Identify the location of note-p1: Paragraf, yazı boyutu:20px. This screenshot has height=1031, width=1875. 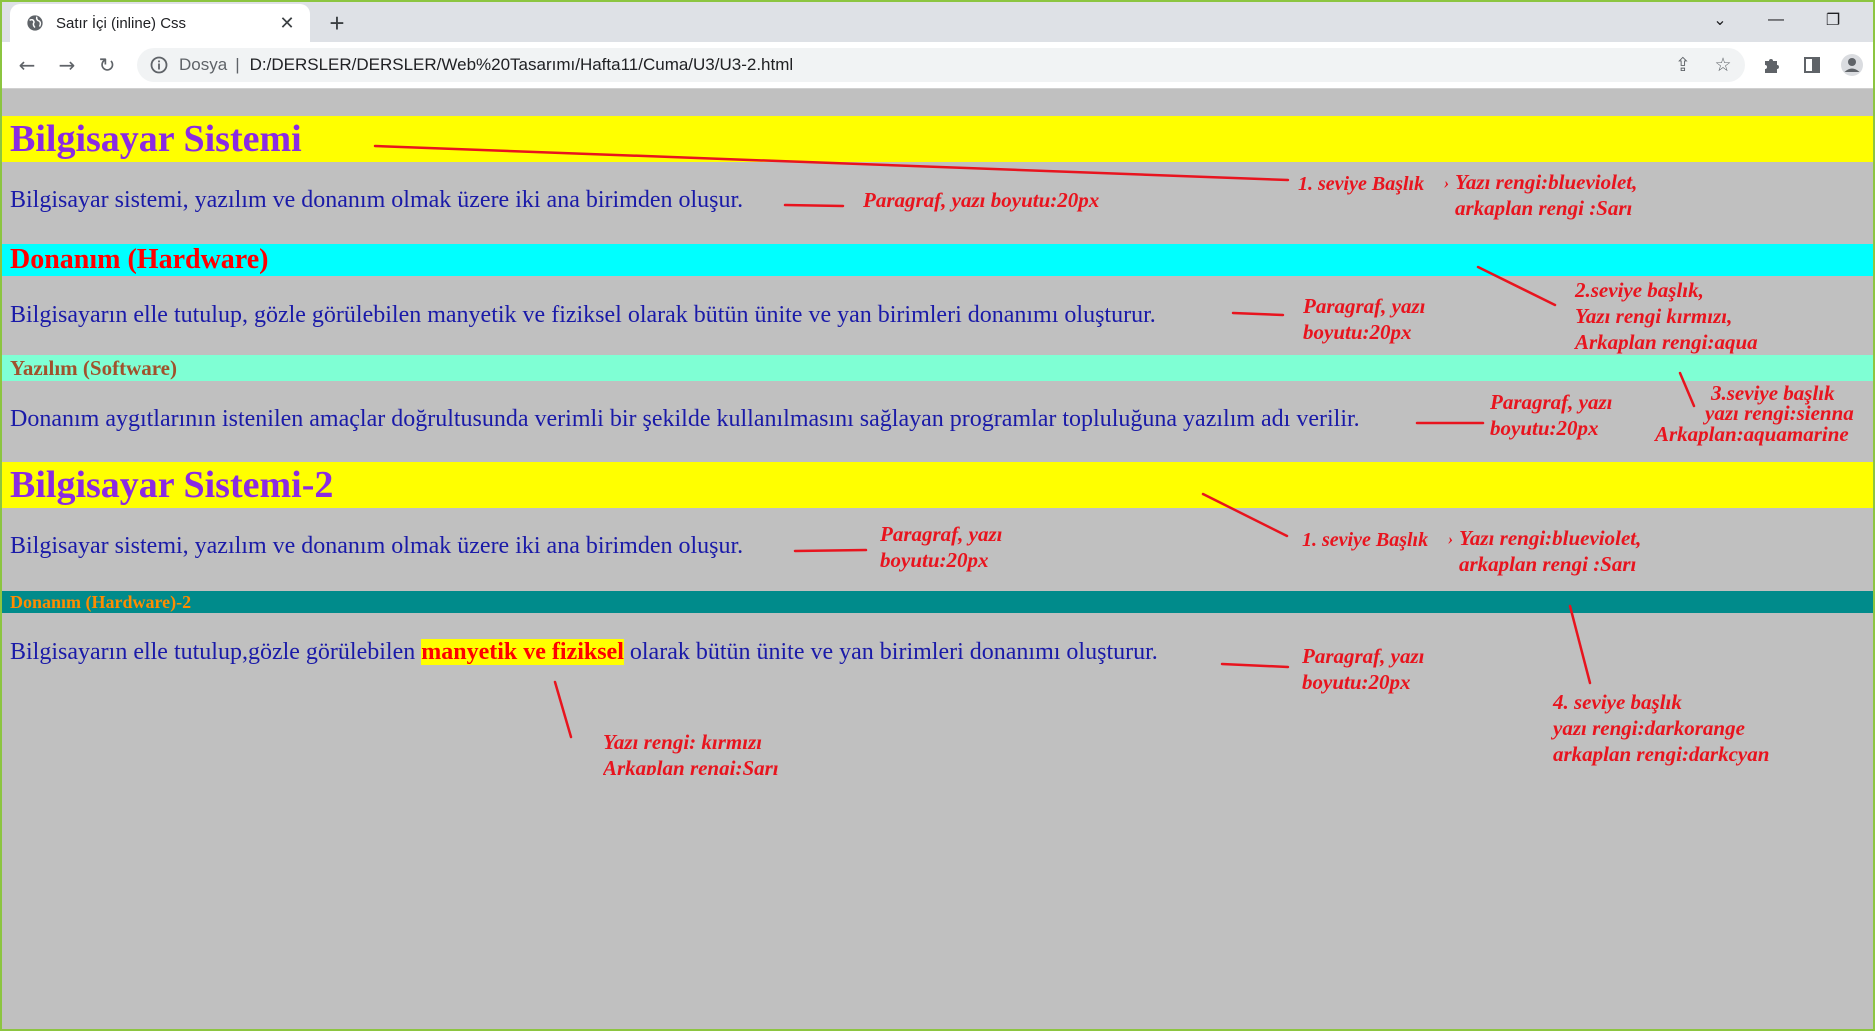
(981, 200).